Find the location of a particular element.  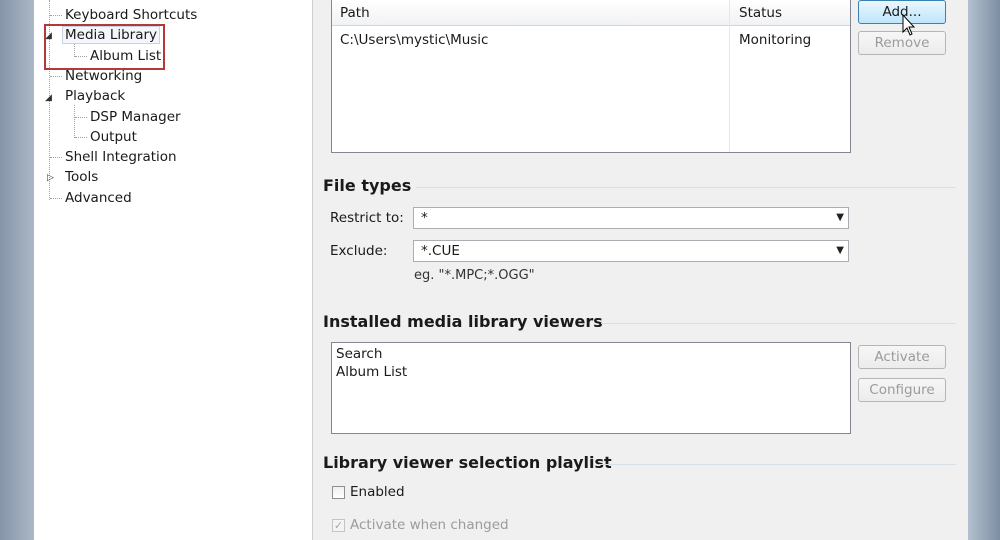

window-frame-left is located at coordinates (17, 270).